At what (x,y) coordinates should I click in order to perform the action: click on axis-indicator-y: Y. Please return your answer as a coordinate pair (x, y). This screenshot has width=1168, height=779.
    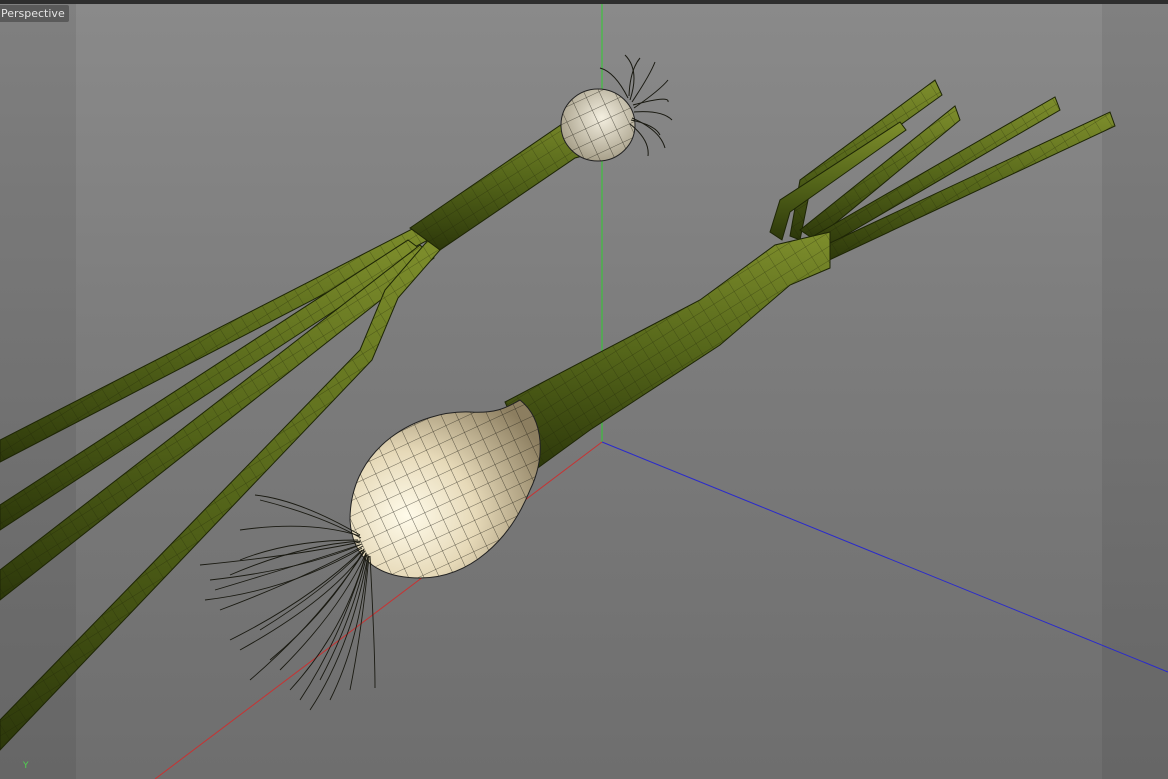
    Looking at the image, I should click on (26, 766).